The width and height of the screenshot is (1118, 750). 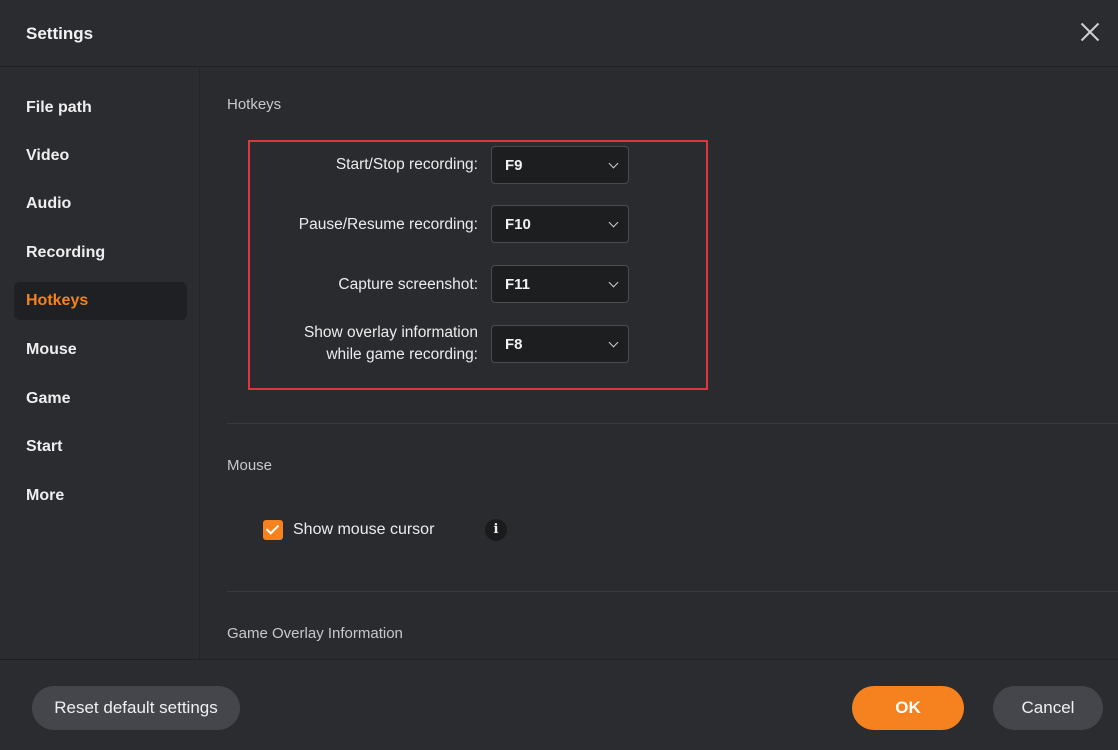 What do you see at coordinates (560, 344) in the screenshot?
I see `hotkey-select-overlay: F8` at bounding box center [560, 344].